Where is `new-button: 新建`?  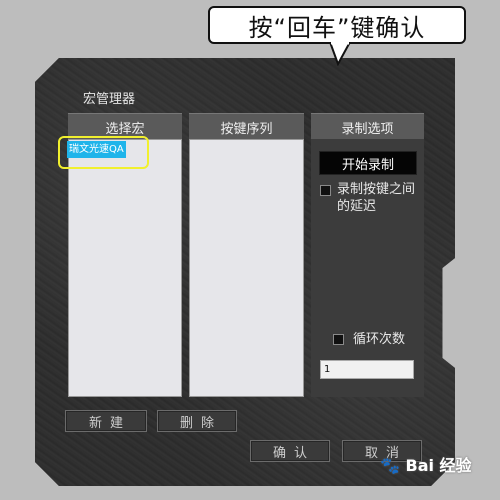
new-button: 新建 is located at coordinates (106, 421).